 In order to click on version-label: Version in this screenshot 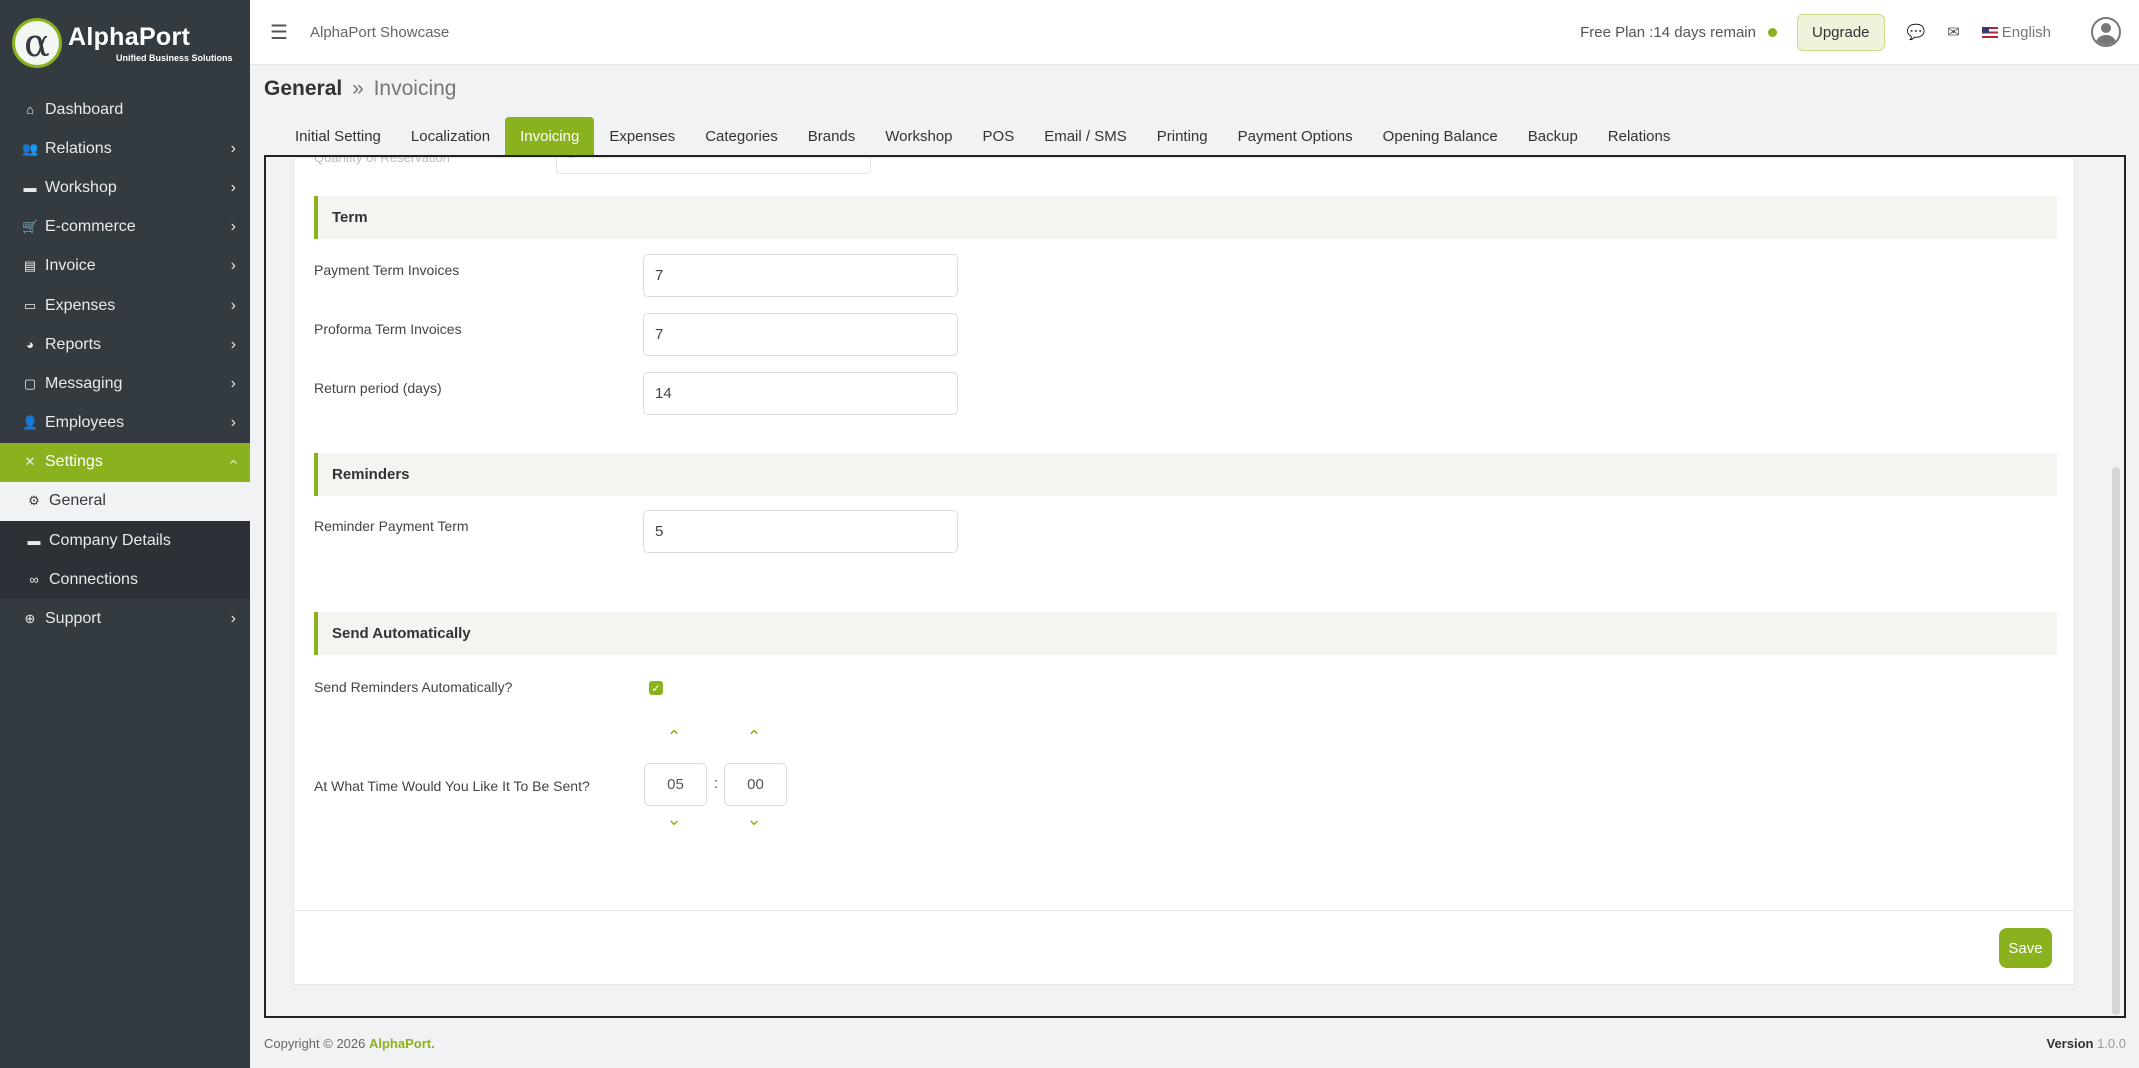, I will do `click(2070, 1043)`.